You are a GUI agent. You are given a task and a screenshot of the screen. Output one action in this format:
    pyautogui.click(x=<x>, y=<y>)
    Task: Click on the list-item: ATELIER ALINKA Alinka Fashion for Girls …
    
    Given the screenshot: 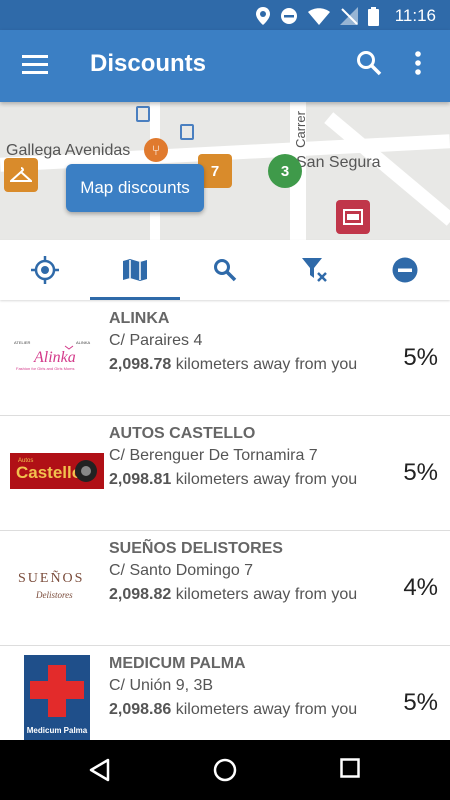 What is the action you would take?
    pyautogui.click(x=225, y=358)
    